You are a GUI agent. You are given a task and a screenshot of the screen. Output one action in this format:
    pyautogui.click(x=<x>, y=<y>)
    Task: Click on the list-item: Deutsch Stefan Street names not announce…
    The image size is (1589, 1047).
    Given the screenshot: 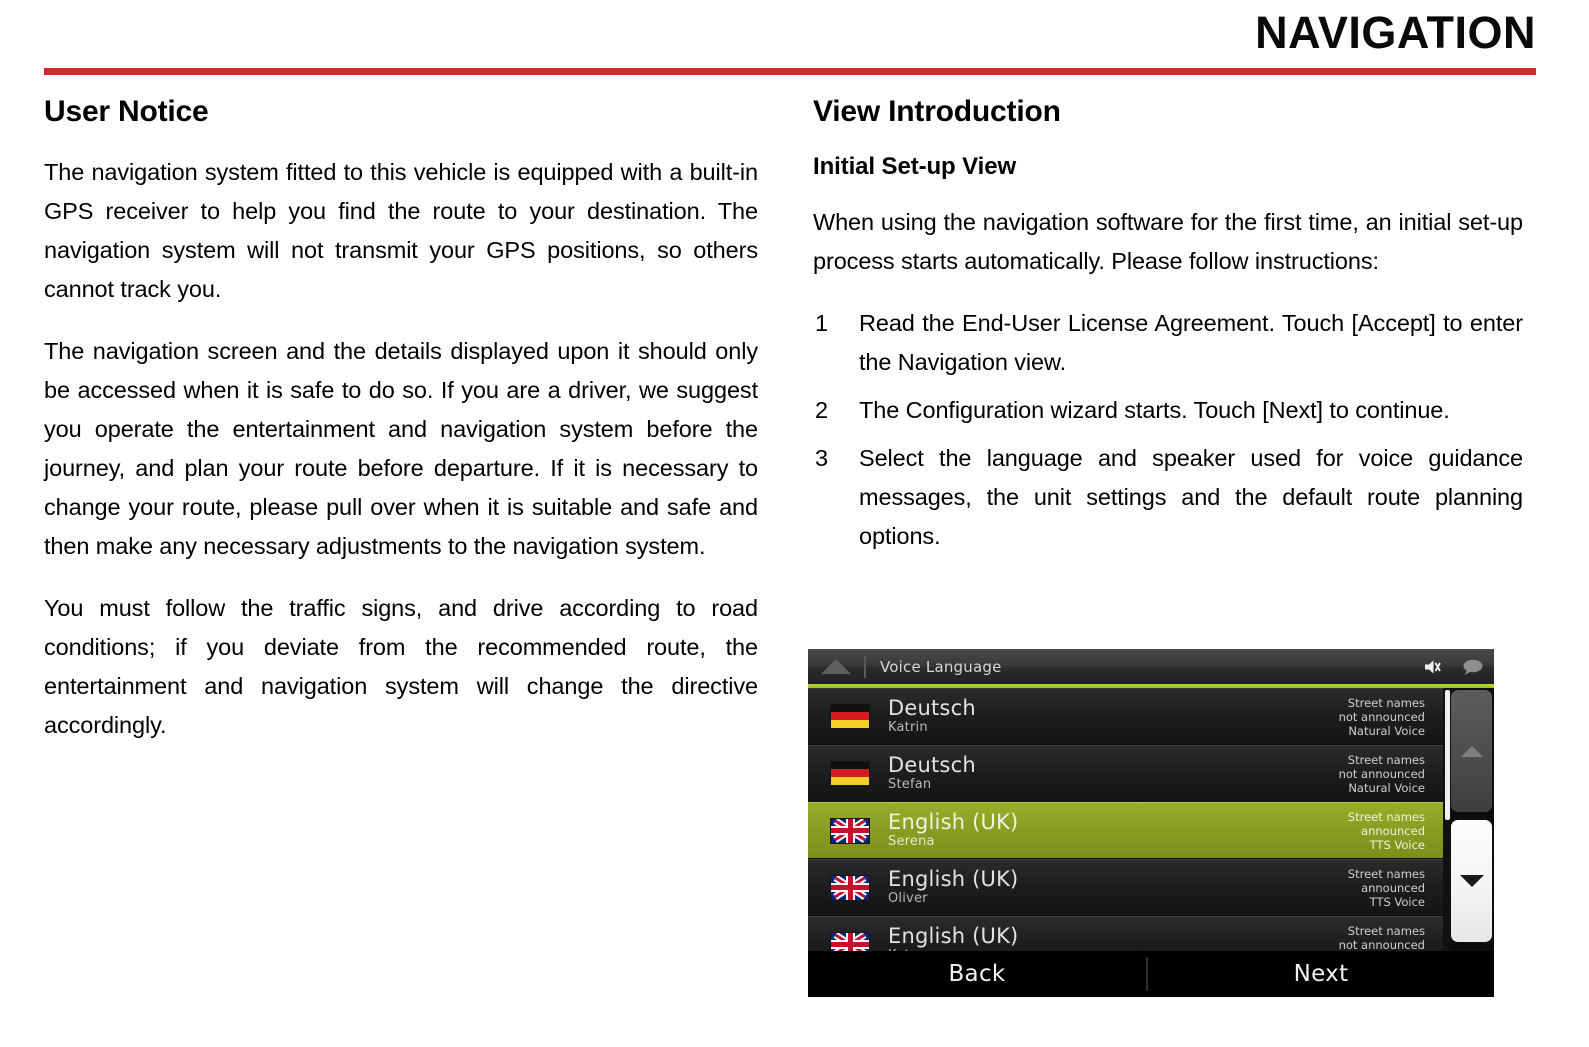 What is the action you would take?
    pyautogui.click(x=1125, y=773)
    